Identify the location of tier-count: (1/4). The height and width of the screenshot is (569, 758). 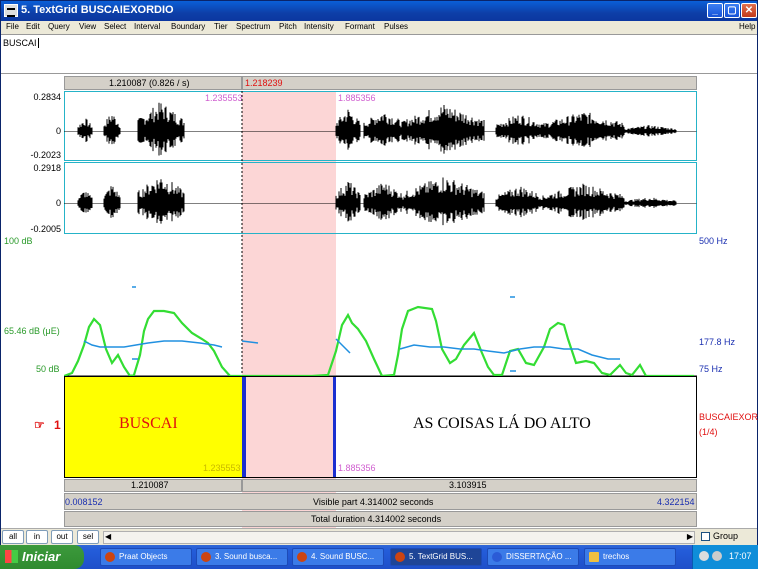
(708, 432).